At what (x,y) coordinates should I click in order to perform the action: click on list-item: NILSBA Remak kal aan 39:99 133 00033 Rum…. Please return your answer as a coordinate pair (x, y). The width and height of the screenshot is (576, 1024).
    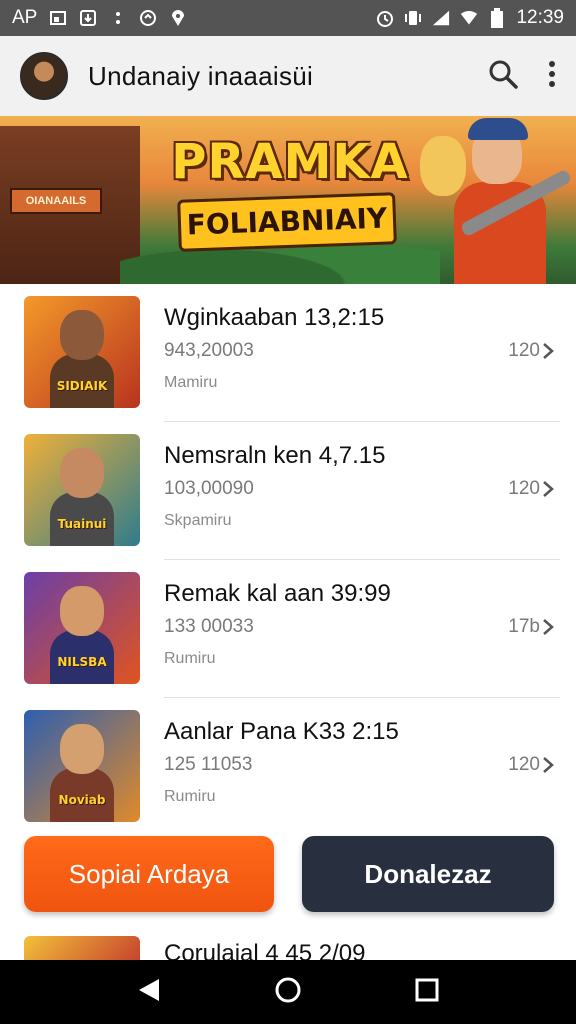
    Looking at the image, I should click on (288, 629).